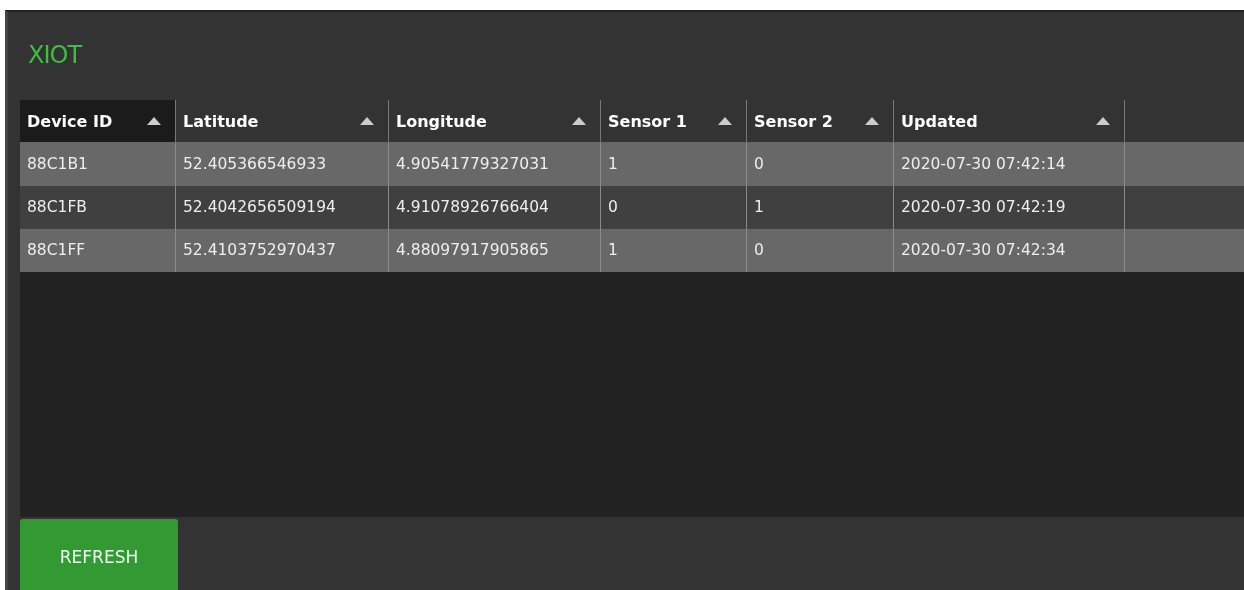 Image resolution: width=1244 pixels, height=590 pixels. What do you see at coordinates (495, 250) in the screenshot?
I see `table-cell: 4.88097917905865` at bounding box center [495, 250].